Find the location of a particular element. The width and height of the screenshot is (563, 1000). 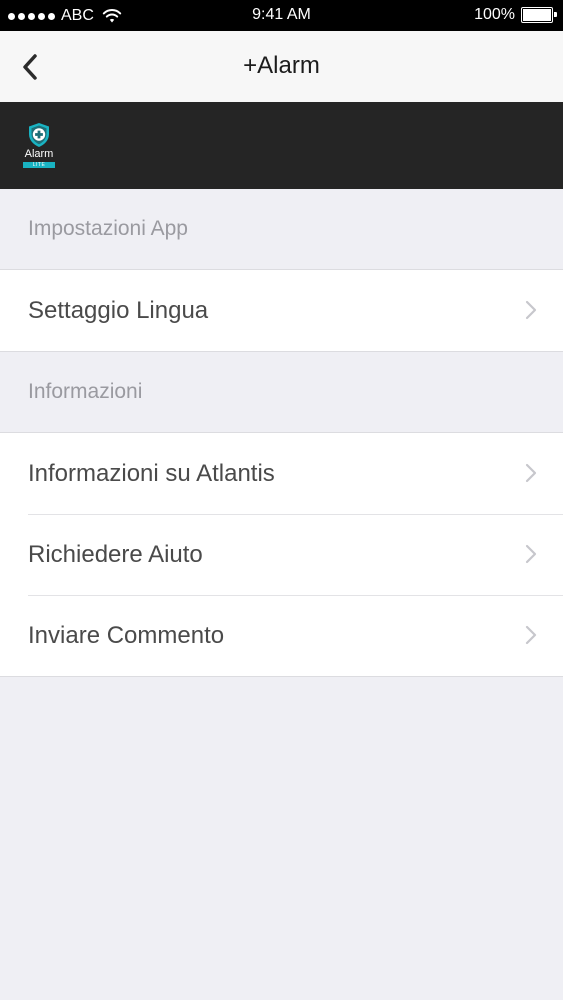

logo-tag: LITE is located at coordinates (39, 165).